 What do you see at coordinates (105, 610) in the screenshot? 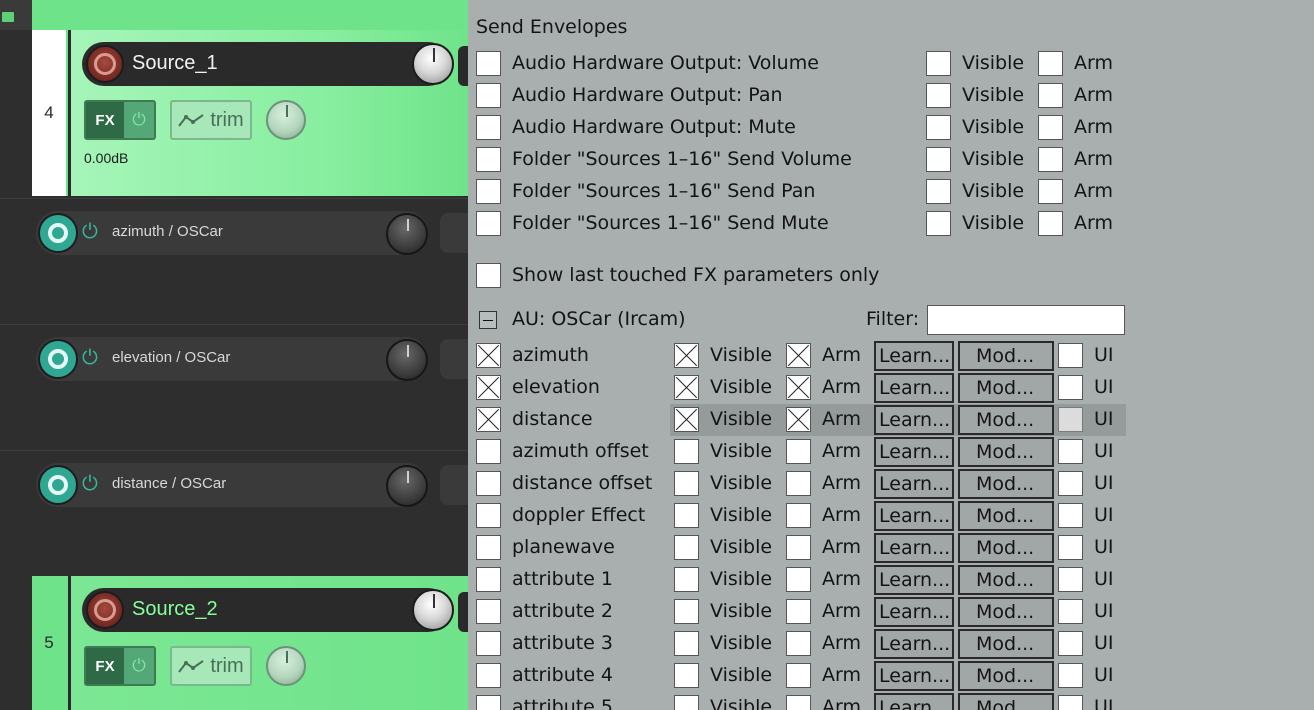
I see `record-arm-button` at bounding box center [105, 610].